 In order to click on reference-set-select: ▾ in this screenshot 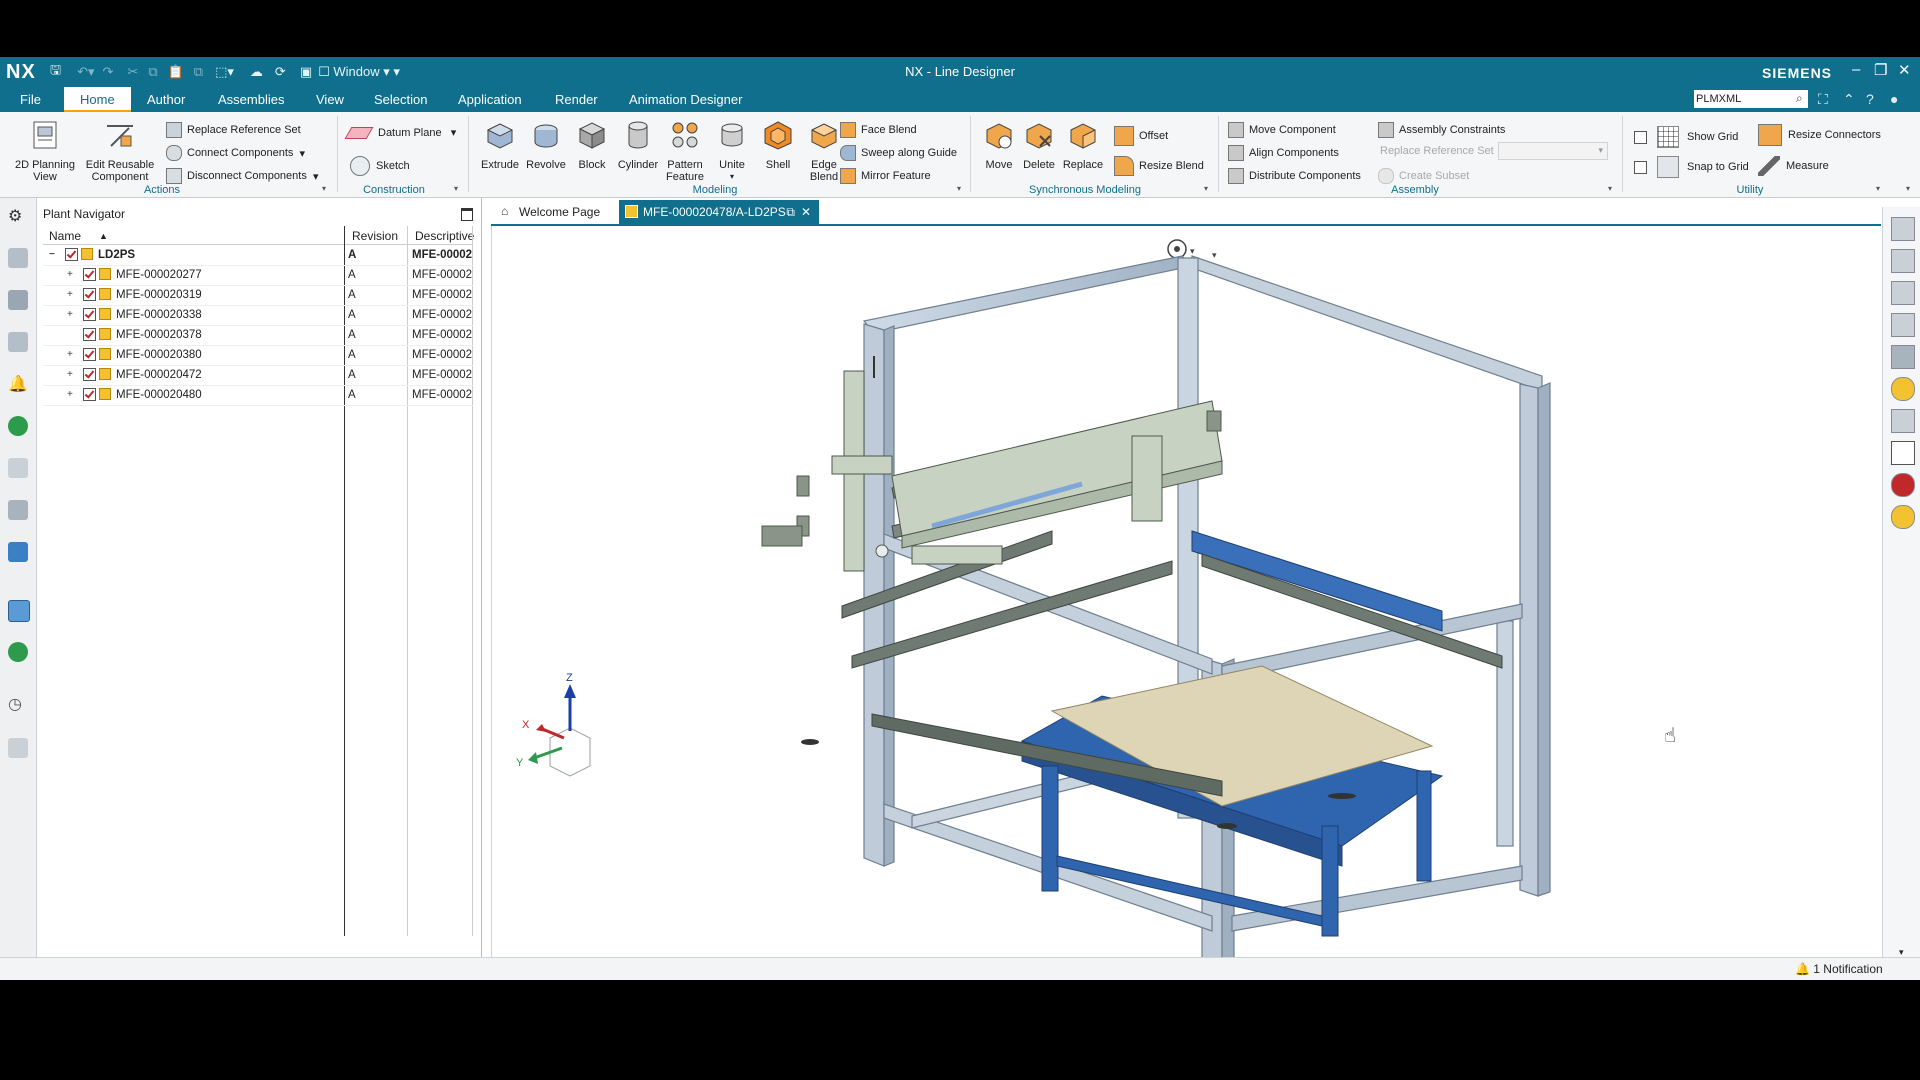, I will do `click(1553, 151)`.